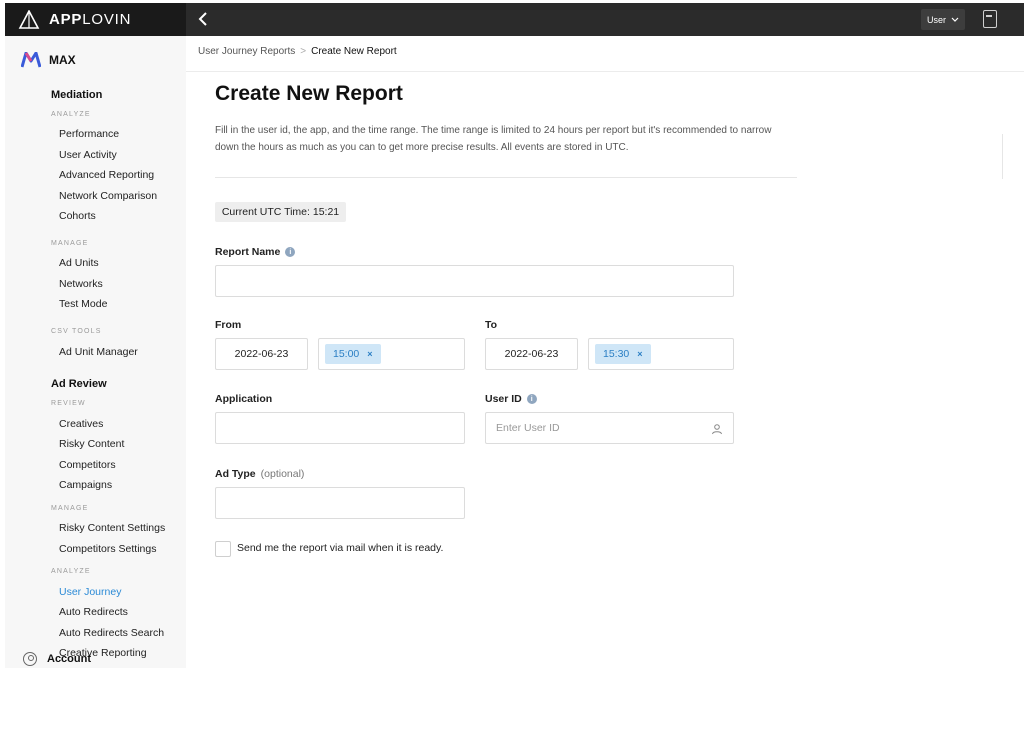  Describe the element at coordinates (108, 196) in the screenshot. I see `sidebar-item-network-comparison: Network Comparison` at that location.